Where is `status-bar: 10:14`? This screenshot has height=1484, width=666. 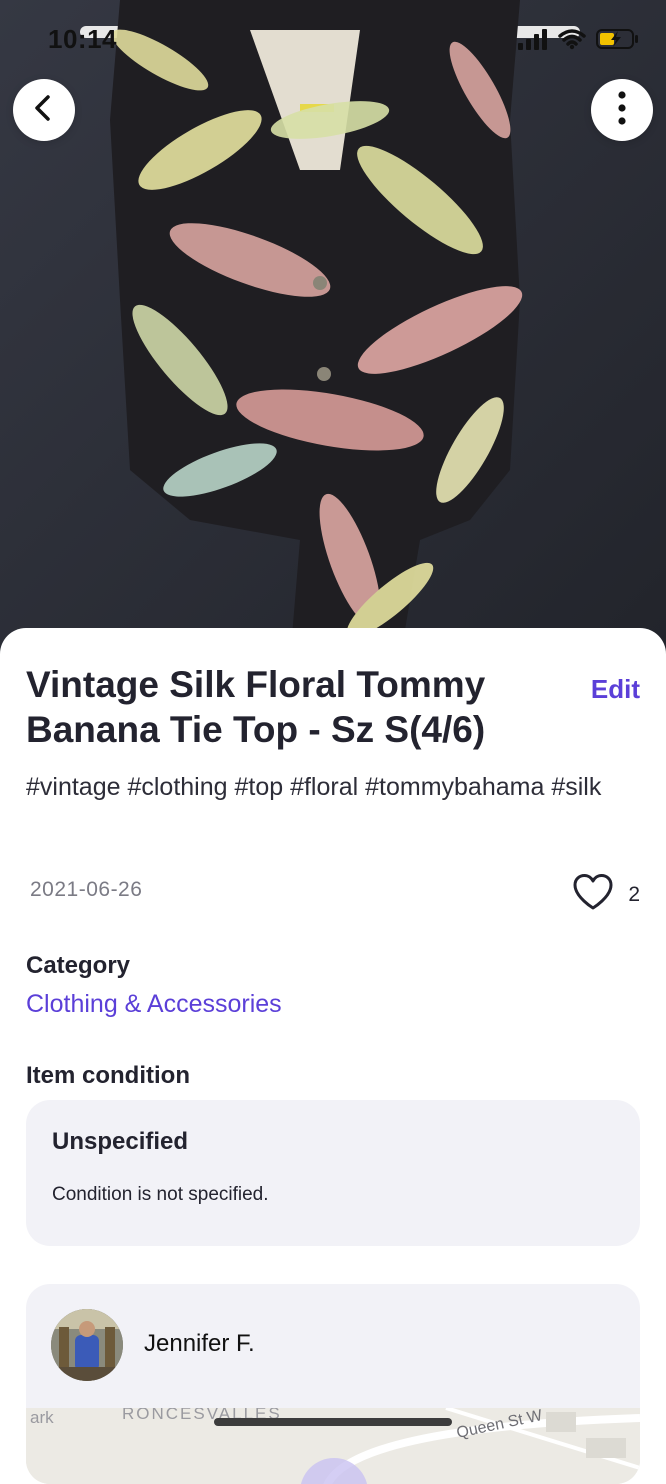
status-bar: 10:14 is located at coordinates (333, 40).